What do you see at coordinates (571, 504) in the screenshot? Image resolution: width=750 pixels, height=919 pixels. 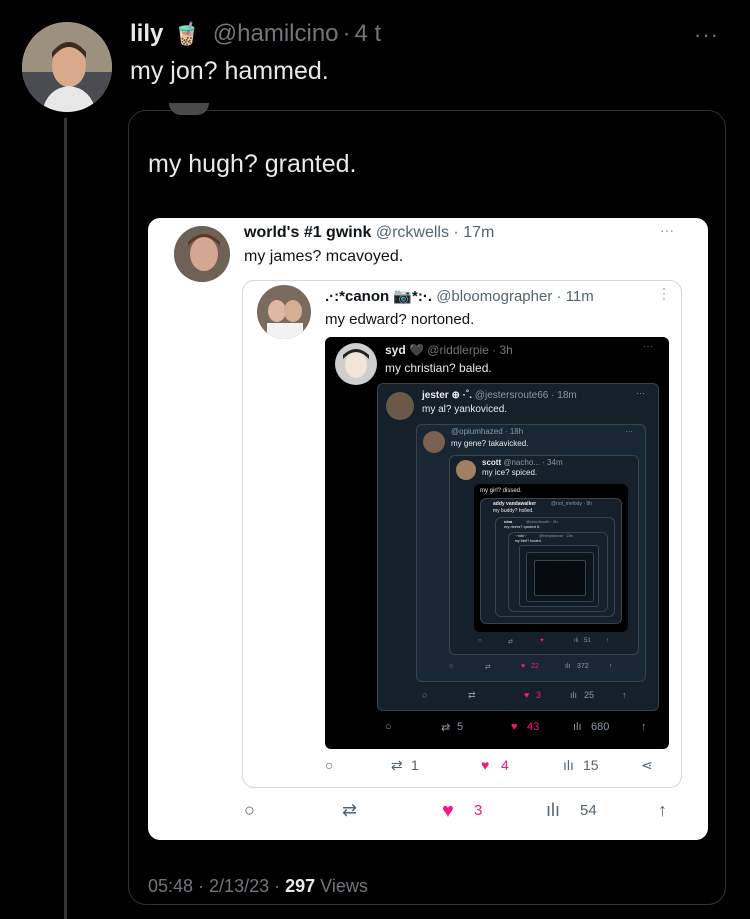 I see `handle: @not_melody · 9h` at bounding box center [571, 504].